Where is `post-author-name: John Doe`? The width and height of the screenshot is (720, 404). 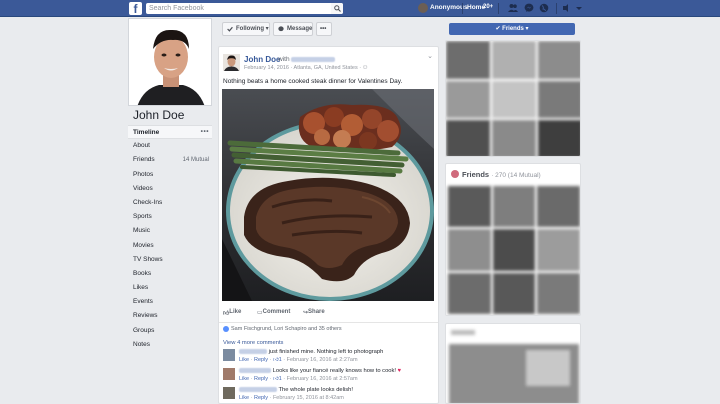 post-author-name: John Doe is located at coordinates (262, 59).